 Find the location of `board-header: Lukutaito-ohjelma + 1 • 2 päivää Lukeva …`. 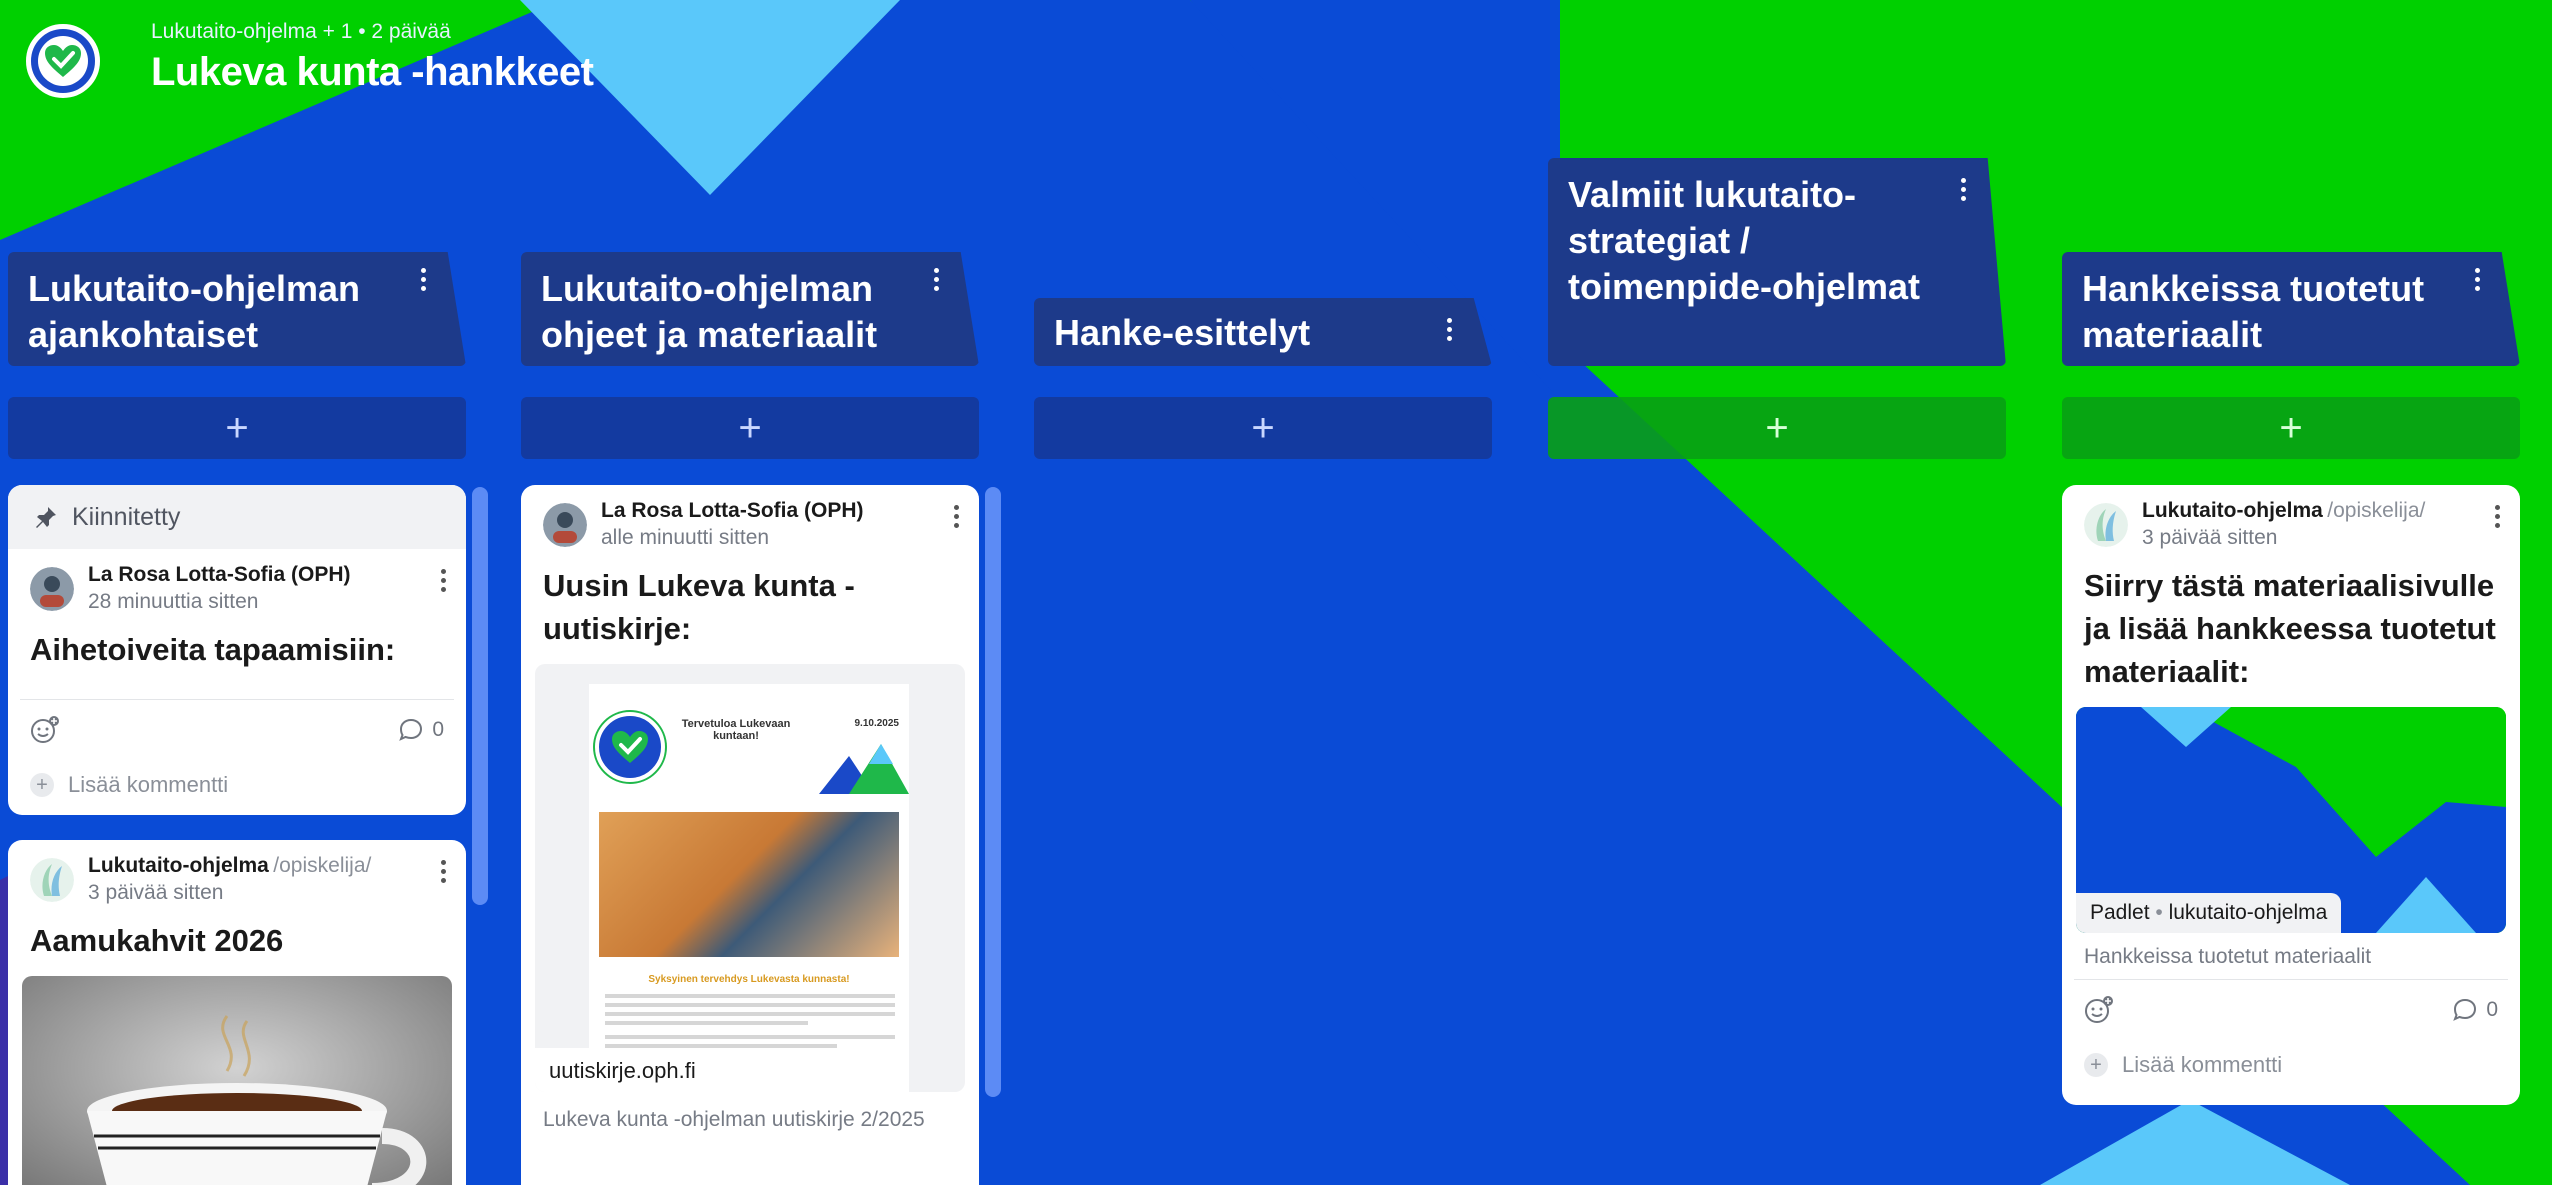

board-header: Lukutaito-ohjelma + 1 • 2 päivää Lukeva … is located at coordinates (1276, 55).